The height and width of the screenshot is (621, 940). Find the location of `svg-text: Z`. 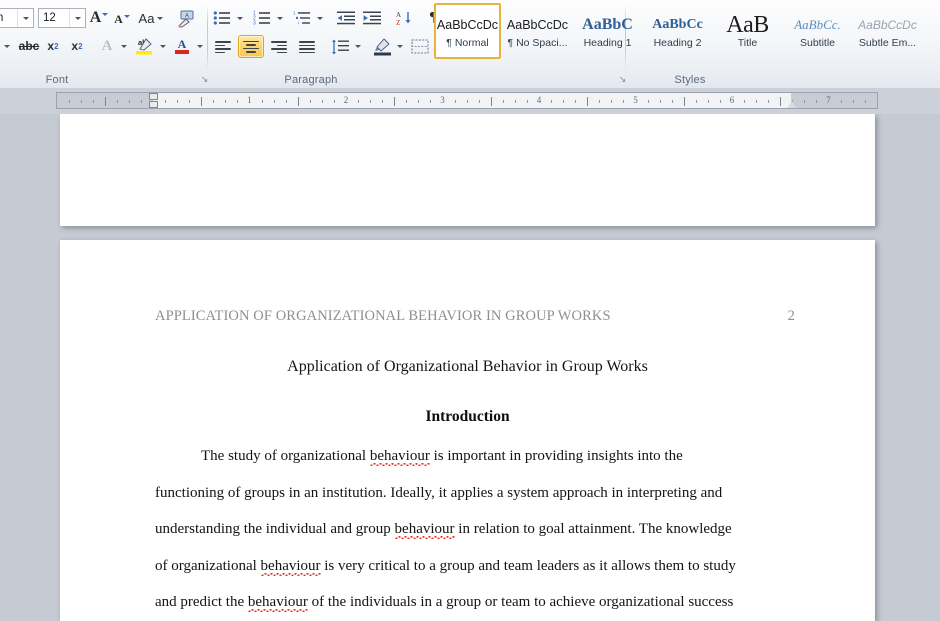

svg-text: Z is located at coordinates (398, 22).